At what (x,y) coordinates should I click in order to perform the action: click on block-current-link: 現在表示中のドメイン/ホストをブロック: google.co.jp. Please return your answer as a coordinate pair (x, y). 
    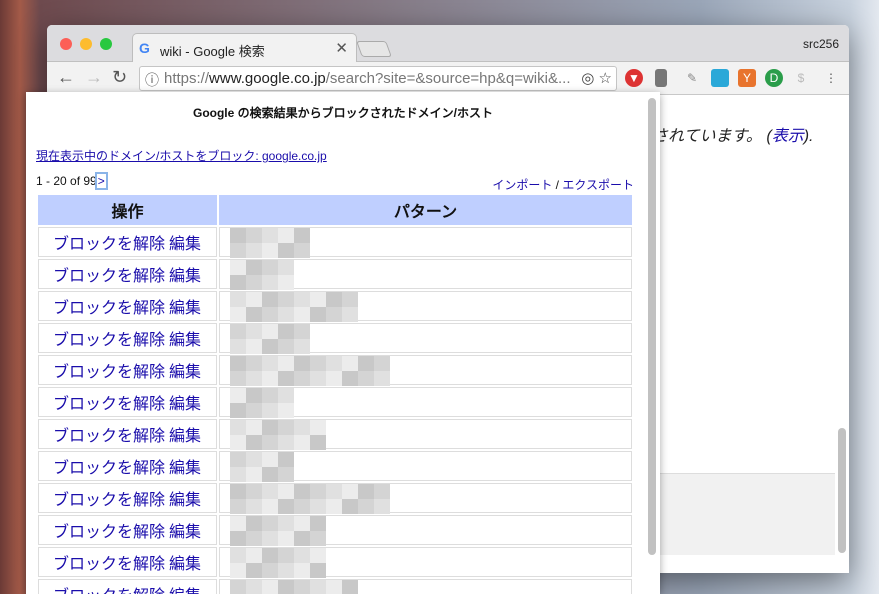
    Looking at the image, I should click on (181, 155).